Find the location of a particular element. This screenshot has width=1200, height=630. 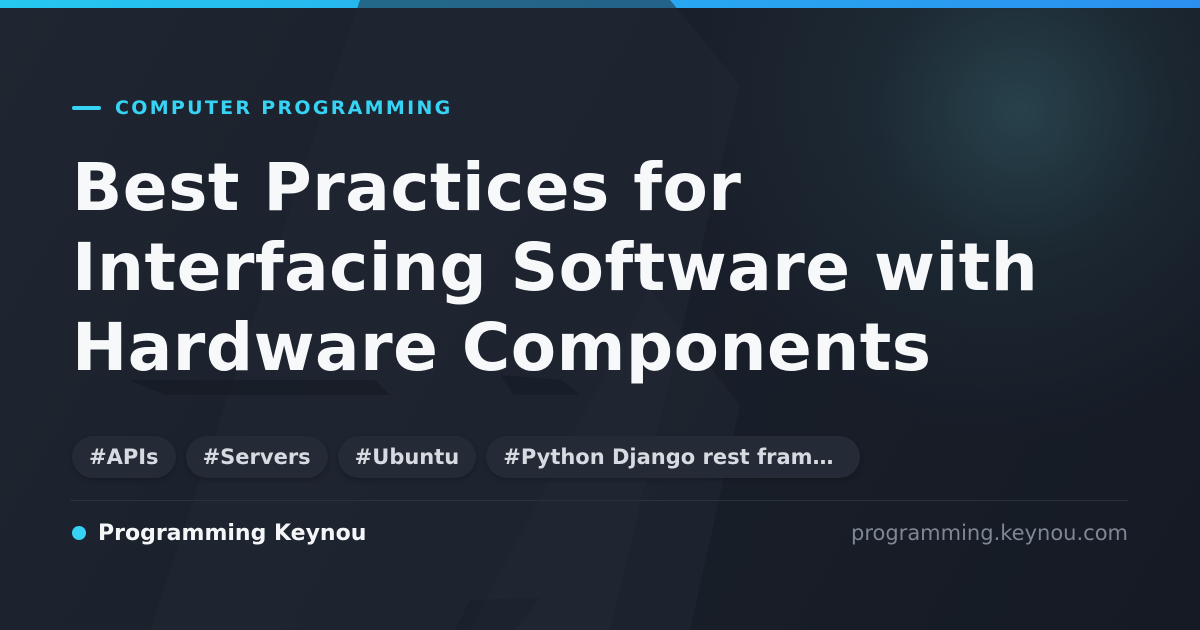

tag-apis: #APIs is located at coordinates (124, 457).